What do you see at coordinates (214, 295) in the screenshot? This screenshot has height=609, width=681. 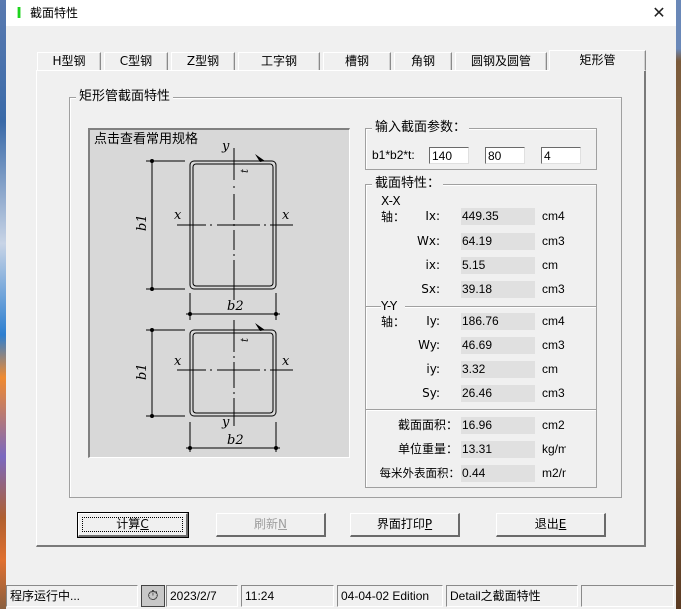 I see `section-diagram: y x x b2 x x y b2 b1 b1 t t` at bounding box center [214, 295].